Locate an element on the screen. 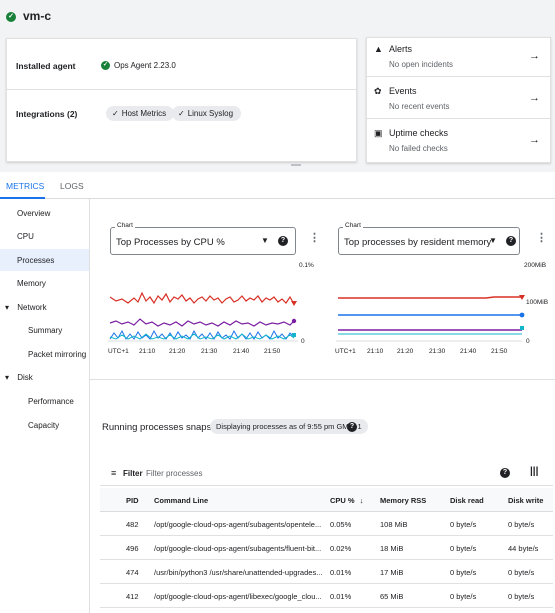 The image size is (555, 613). chart-select-cpu: Chart Top Processes by CPU % ▼ ? is located at coordinates (203, 238).